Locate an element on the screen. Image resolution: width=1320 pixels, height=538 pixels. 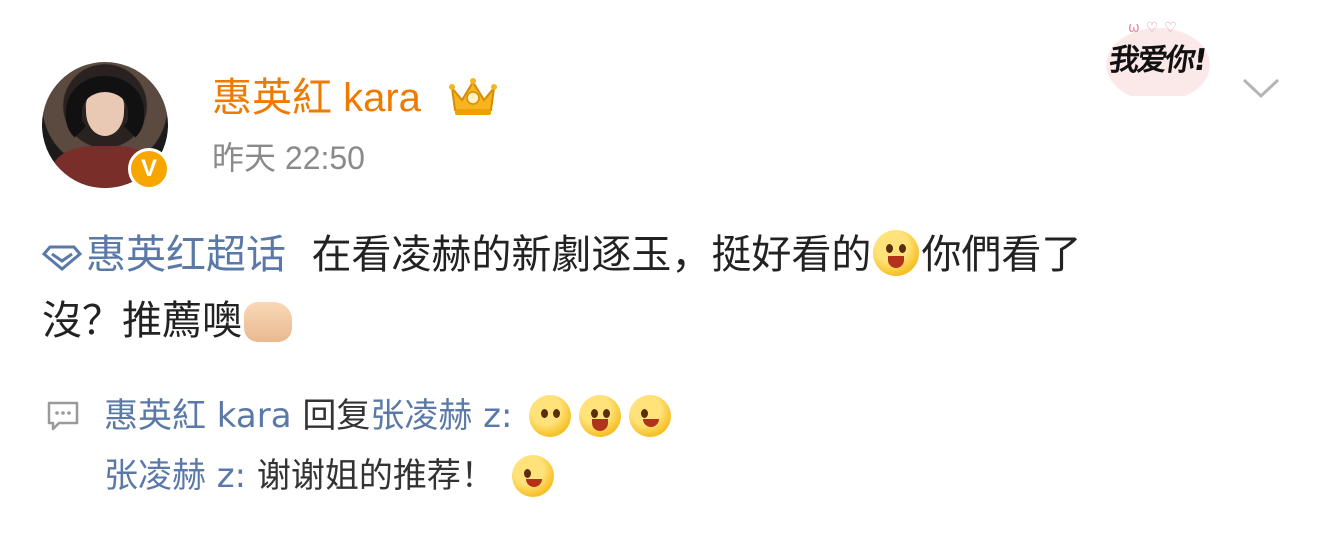
comment-author: 惠英紅 kara is located at coordinates (198, 416).